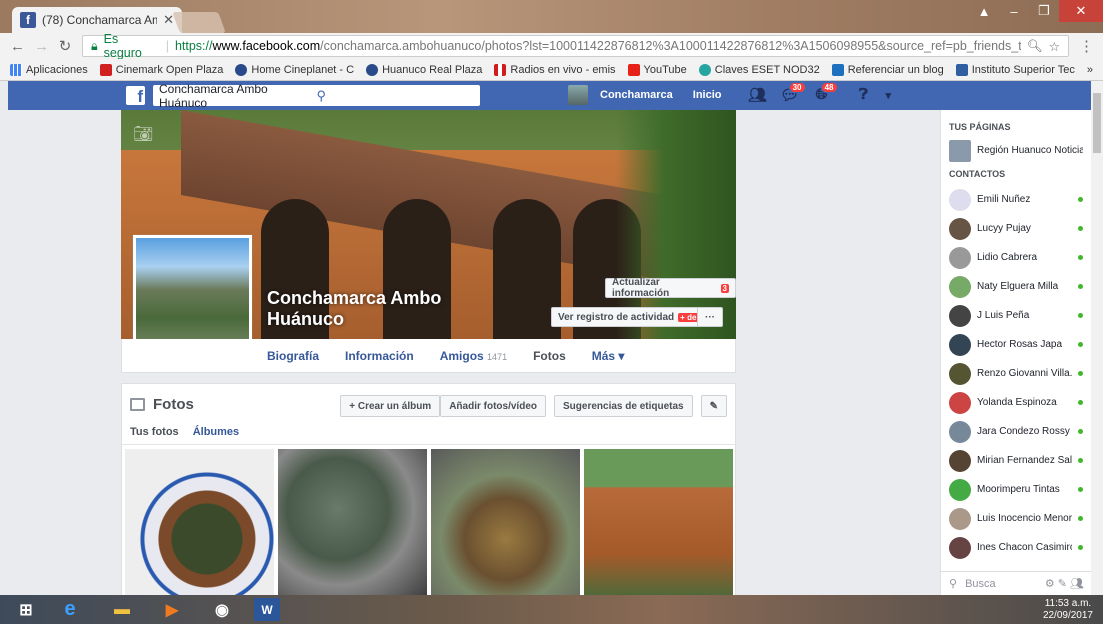 The width and height of the screenshot is (1103, 624). Describe the element at coordinates (1090, 70) in the screenshot. I see `more-bookmarks-icon: »` at that location.